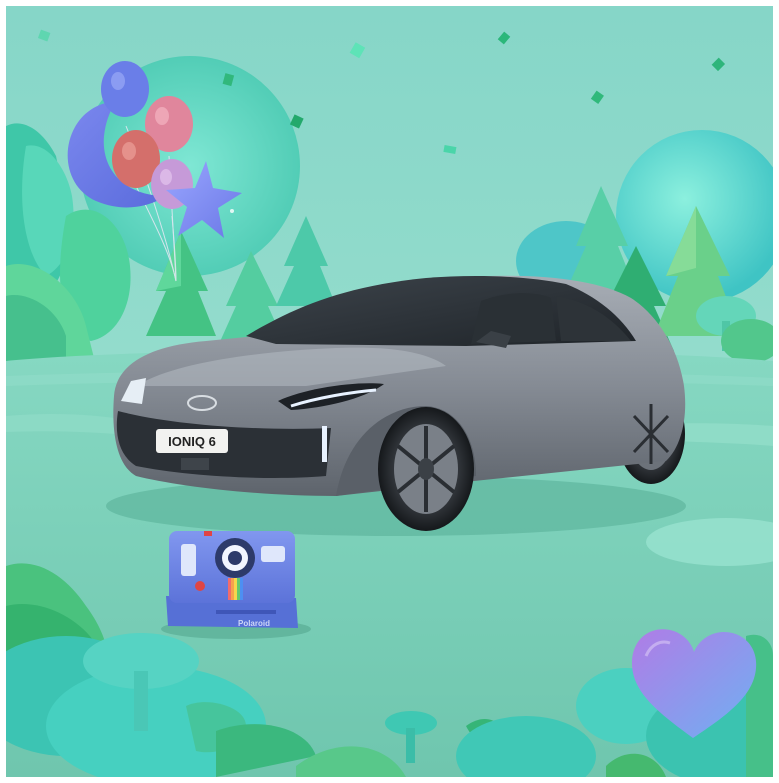 The height and width of the screenshot is (783, 779). Describe the element at coordinates (254, 623) in the screenshot. I see `camera-brand-text: Polaroid` at that location.